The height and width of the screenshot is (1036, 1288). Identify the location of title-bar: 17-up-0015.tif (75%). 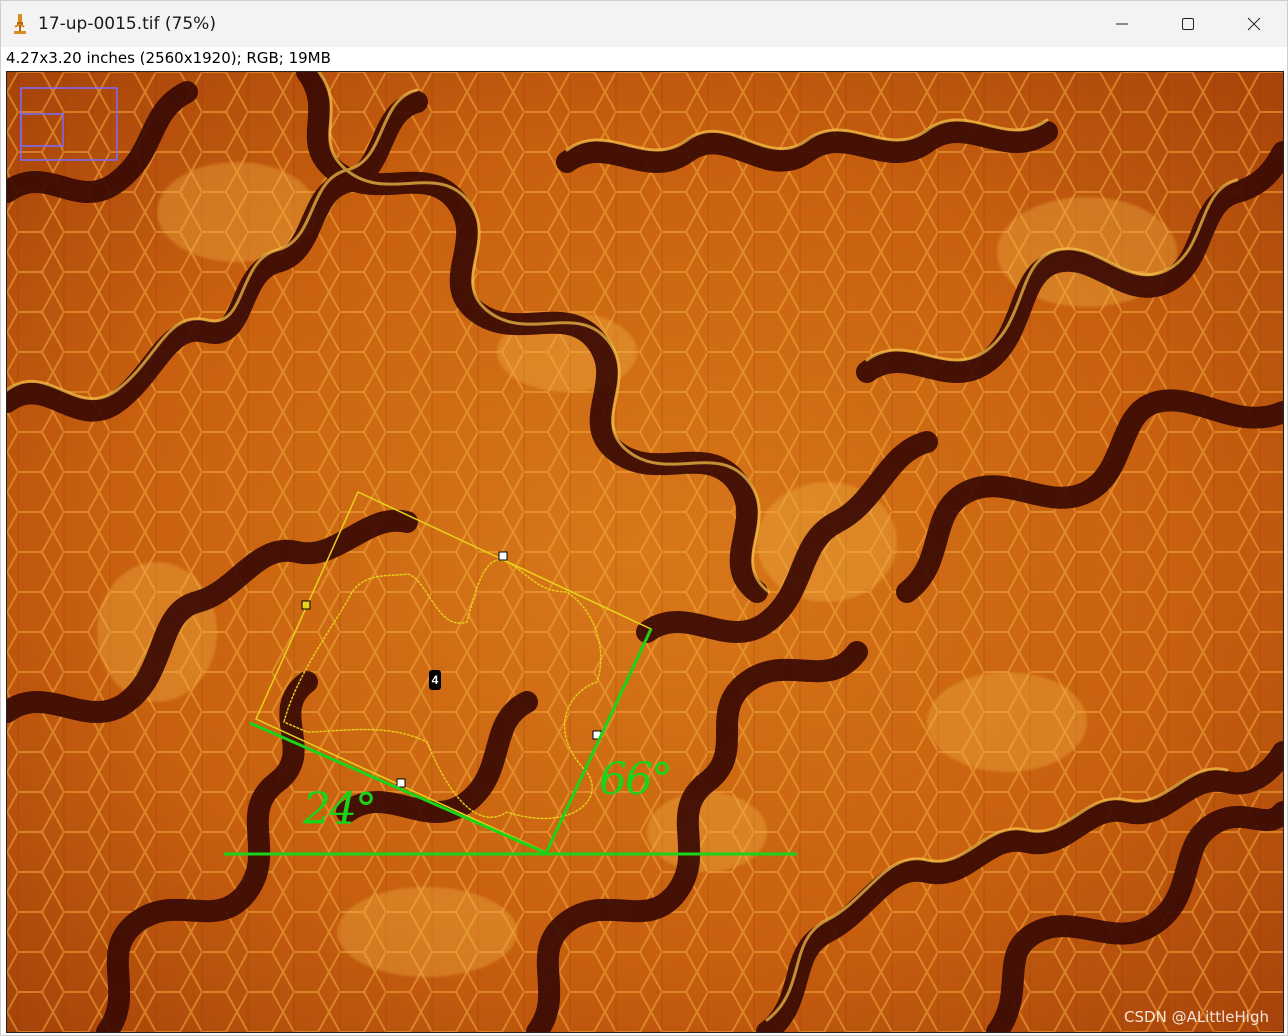
(644, 24).